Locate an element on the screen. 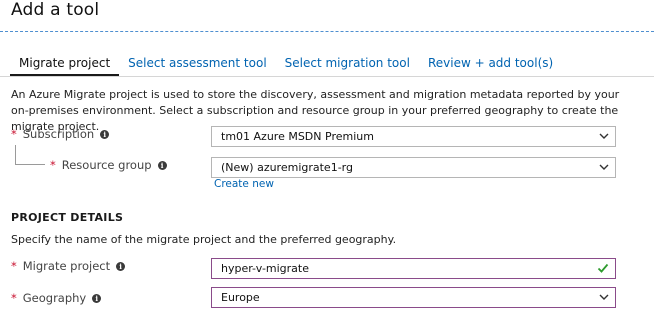 The height and width of the screenshot is (313, 654). geography-dropdown: Europe is located at coordinates (413, 297).